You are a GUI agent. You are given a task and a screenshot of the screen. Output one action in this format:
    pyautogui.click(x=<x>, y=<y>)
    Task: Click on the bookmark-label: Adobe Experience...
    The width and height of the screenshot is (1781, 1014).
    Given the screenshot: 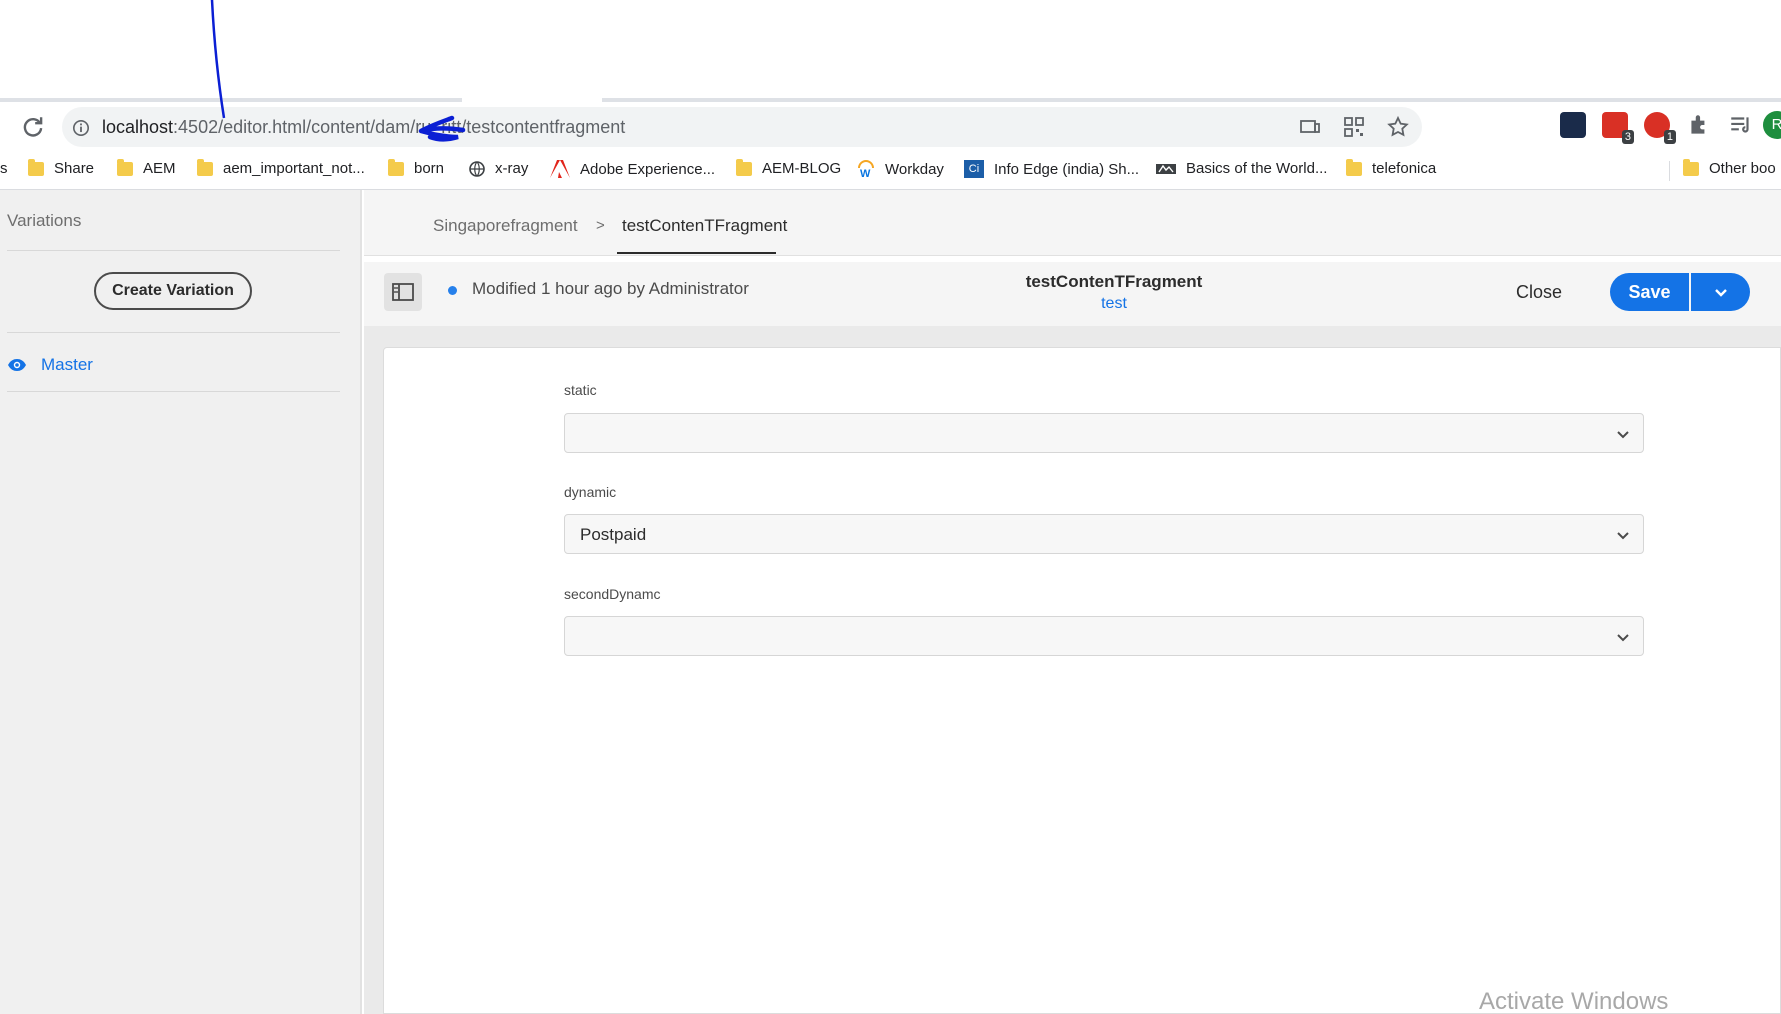 What is the action you would take?
    pyautogui.click(x=648, y=169)
    